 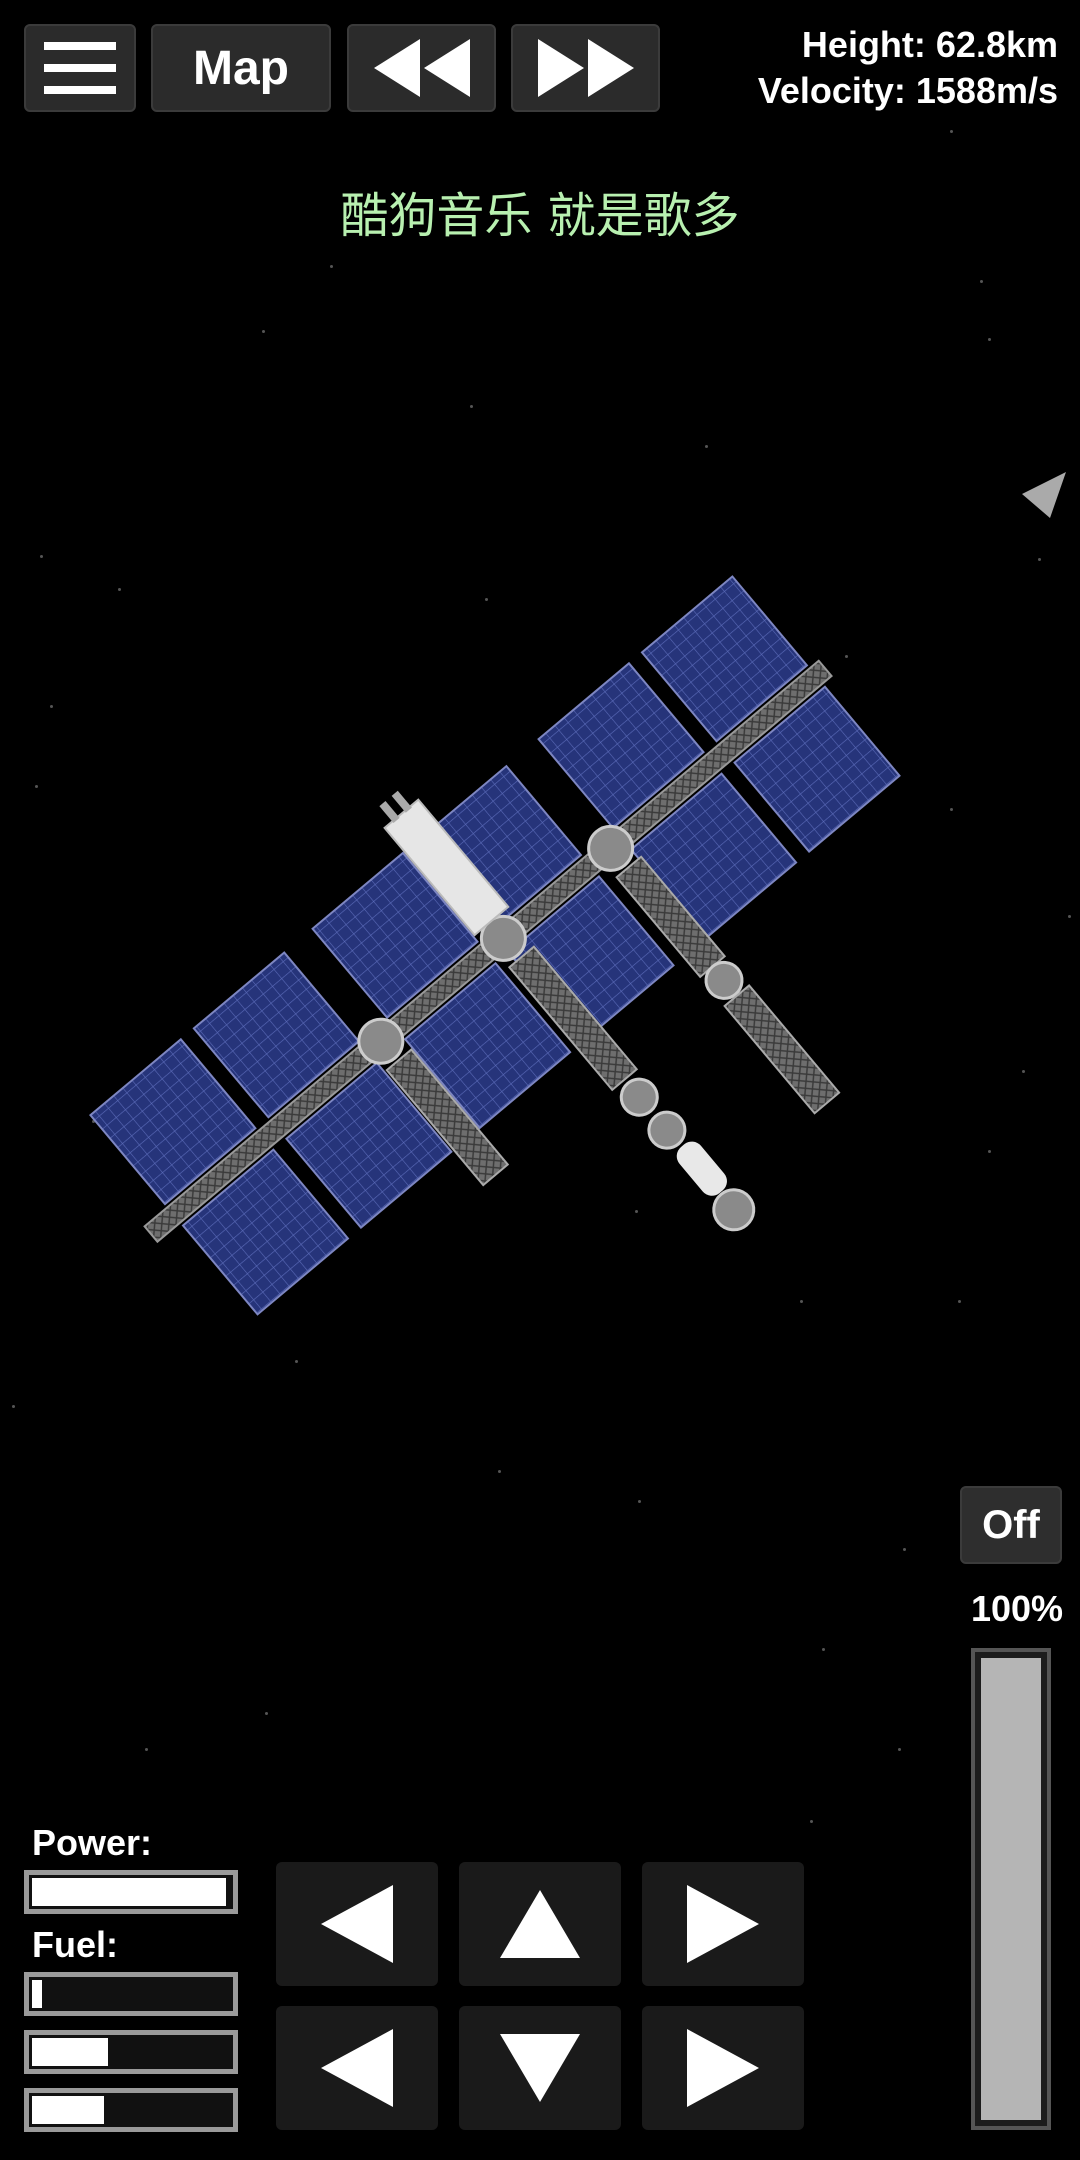 I want to click on thrust-up-button, so click(x=540, y=1924).